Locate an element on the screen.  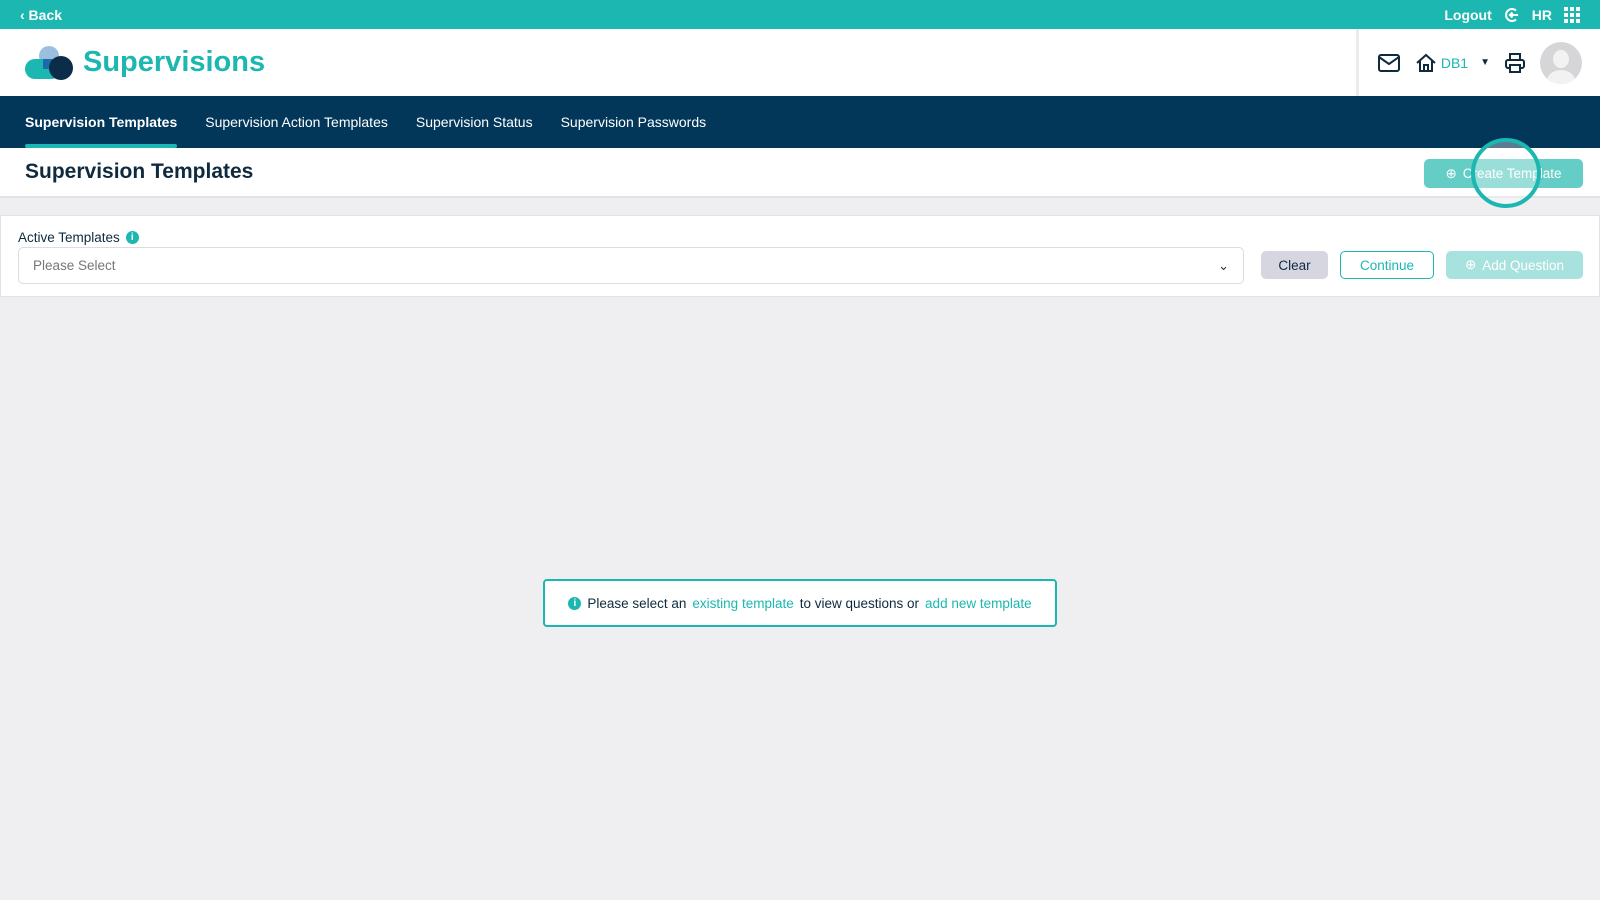
active-templates-text: Active Templates is located at coordinates (69, 237).